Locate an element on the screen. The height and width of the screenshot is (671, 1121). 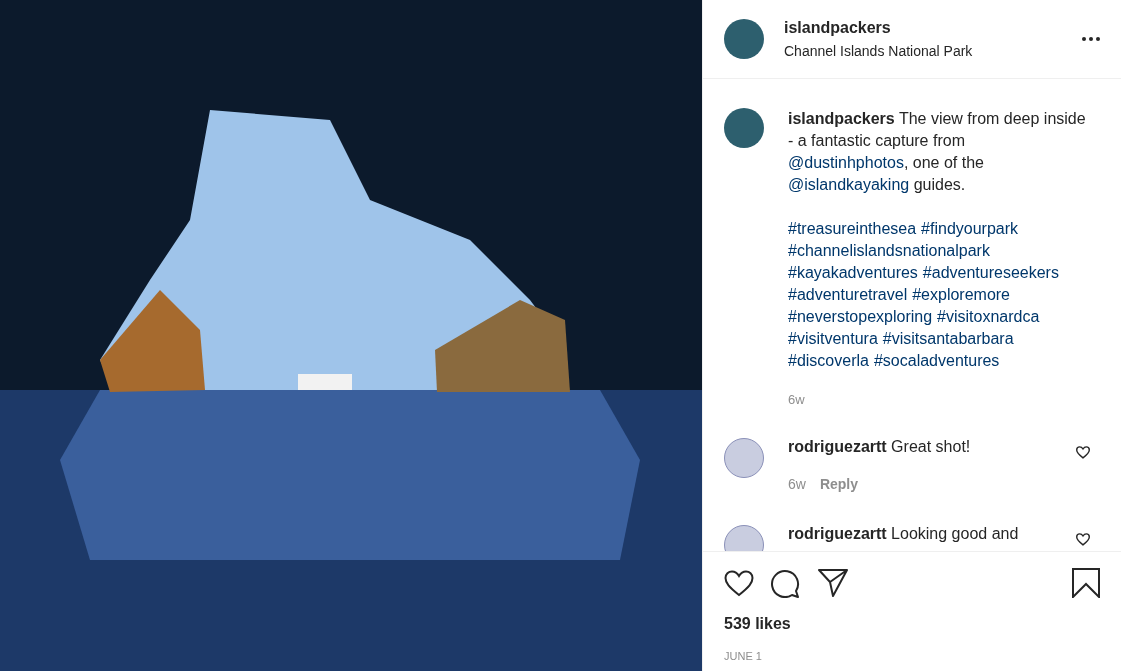
hashtag-link: #kayakadventures is located at coordinates (853, 273).